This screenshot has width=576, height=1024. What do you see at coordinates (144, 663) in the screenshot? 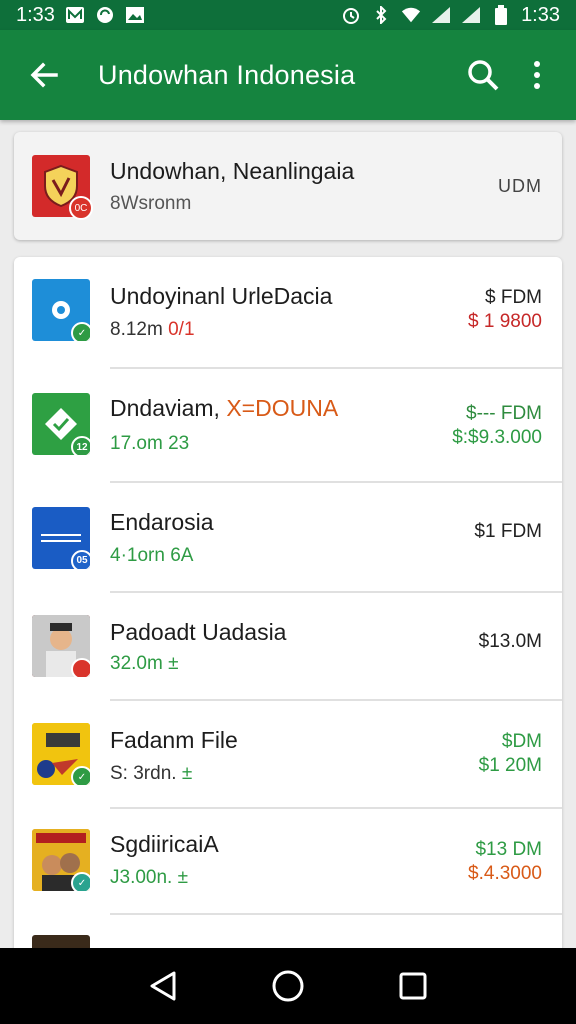
I see `item-subtitle: 32.0m ±` at bounding box center [144, 663].